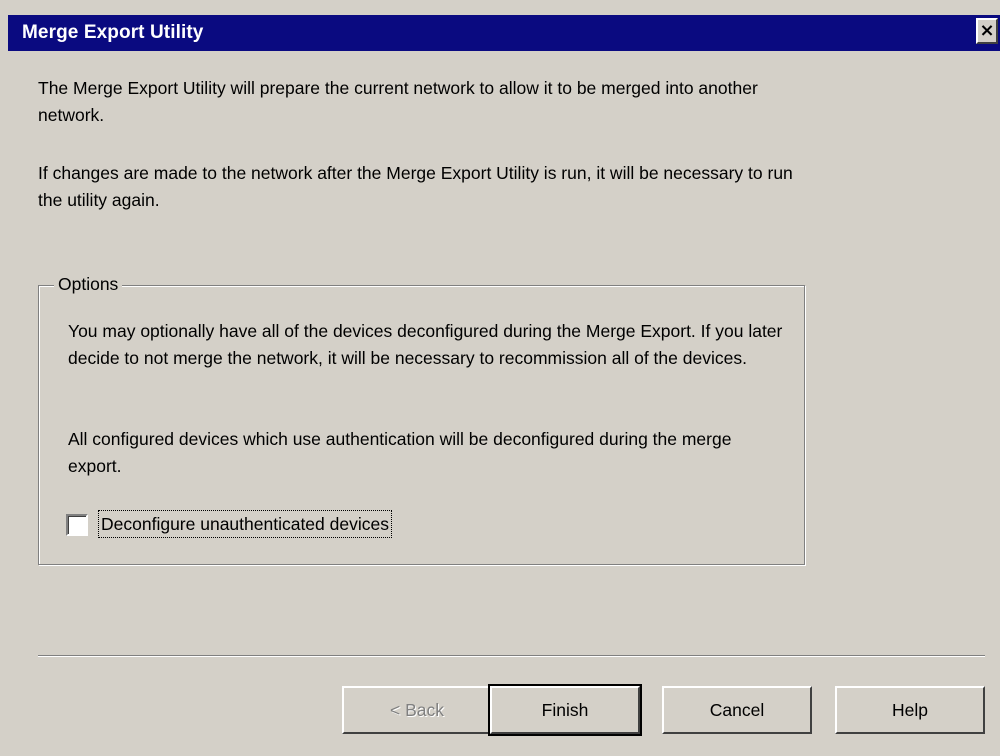  I want to click on close-icon: ×, so click(987, 30).